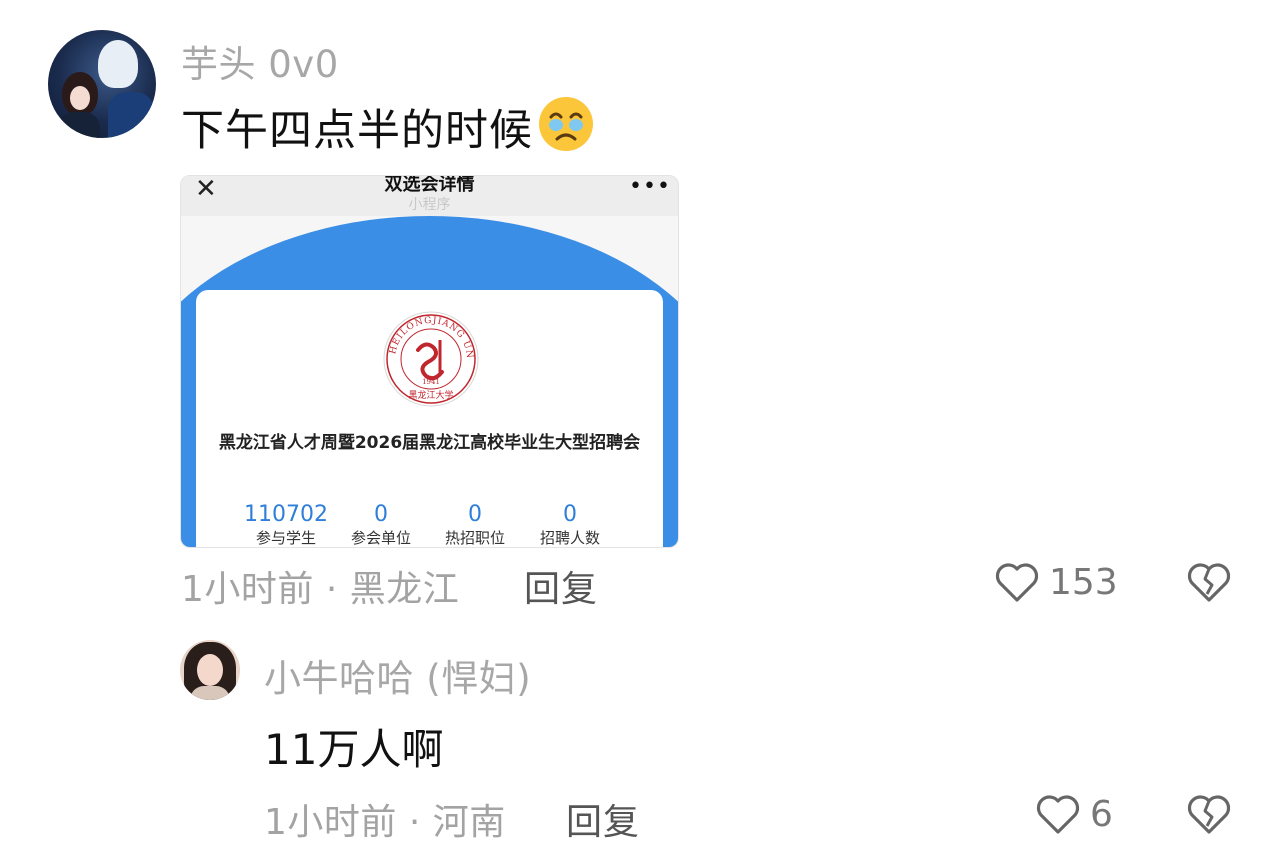 Image resolution: width=1284 pixels, height=845 pixels. I want to click on university-seal-logo: HEILONGJIANG UNIVERSITY 1941 黑龙江大学, so click(428, 355).